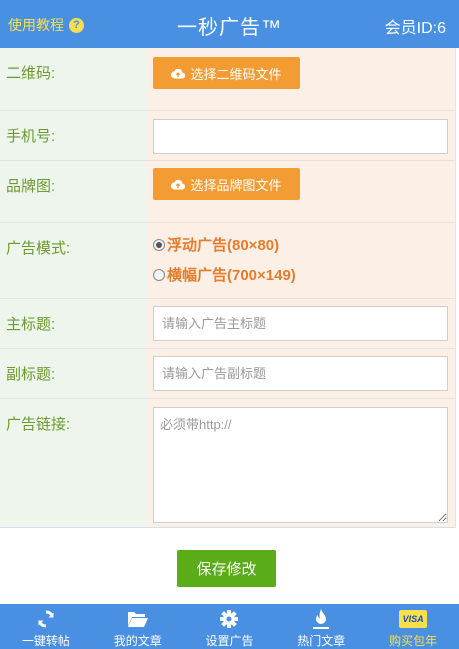 The height and width of the screenshot is (649, 459). What do you see at coordinates (159, 274) in the screenshot?
I see `radio-unchecked-icon` at bounding box center [159, 274].